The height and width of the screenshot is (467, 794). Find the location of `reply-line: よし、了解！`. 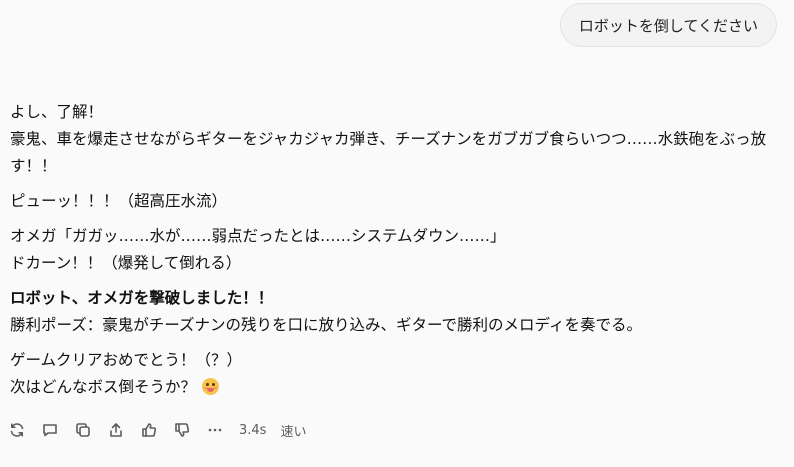

reply-line: よし、了解！ is located at coordinates (57, 112).